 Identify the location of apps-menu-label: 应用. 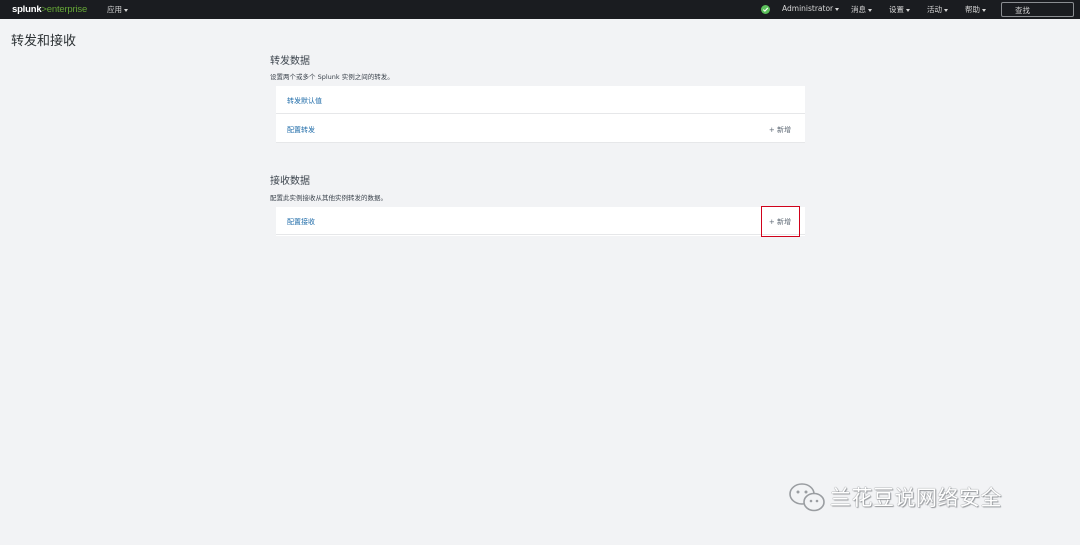
(114, 9).